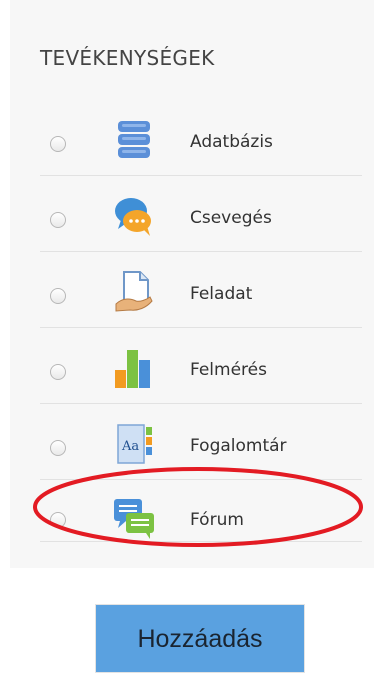  What do you see at coordinates (133, 217) in the screenshot?
I see `chat-icon` at bounding box center [133, 217].